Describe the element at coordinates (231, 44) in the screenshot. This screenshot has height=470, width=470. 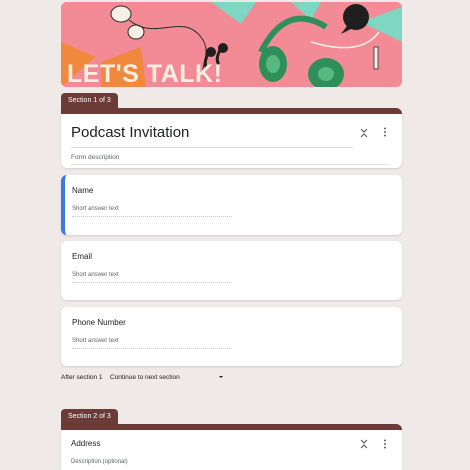
I see `header-banner-image: LET'S TALK!` at that location.